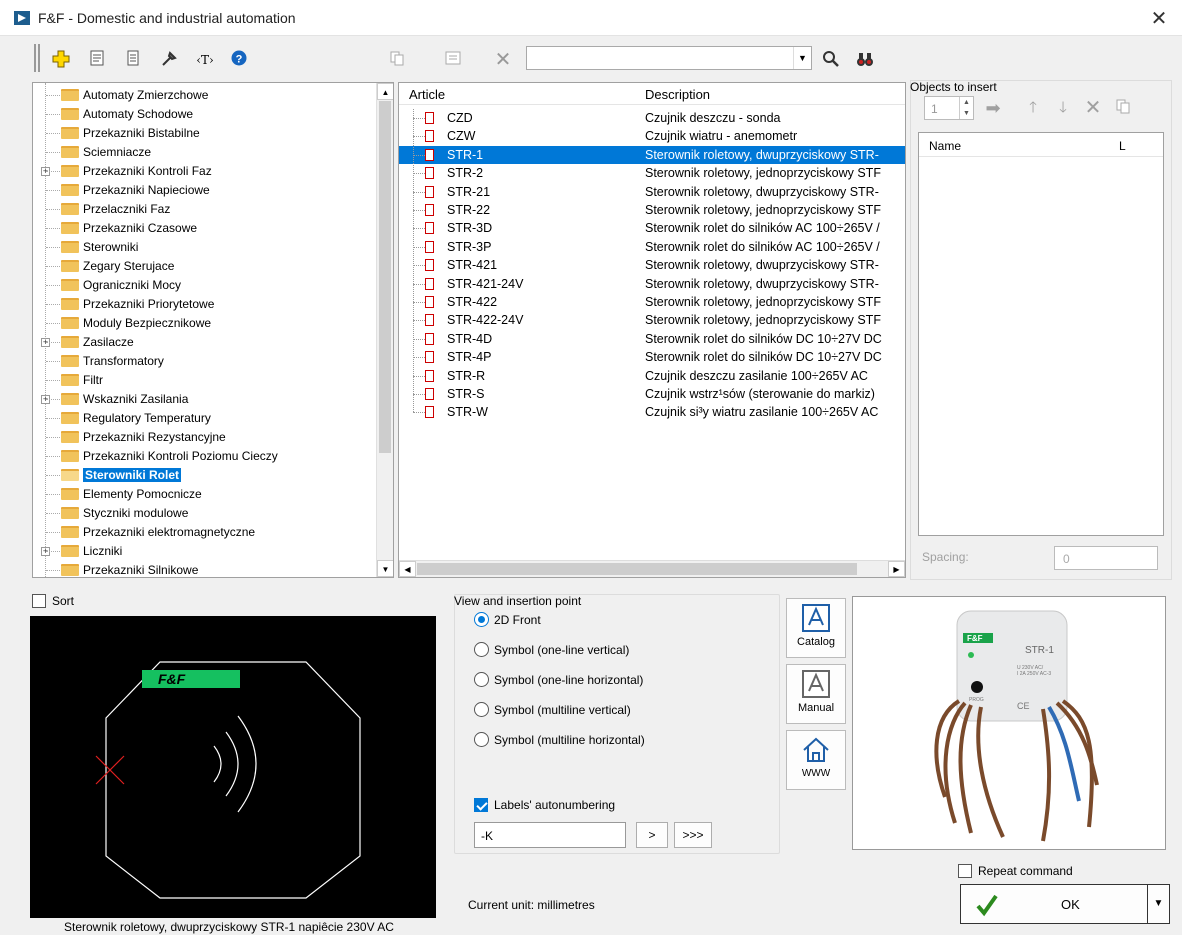 This screenshot has width=1182, height=935. What do you see at coordinates (669, 58) in the screenshot?
I see `search-combo: ▼` at bounding box center [669, 58].